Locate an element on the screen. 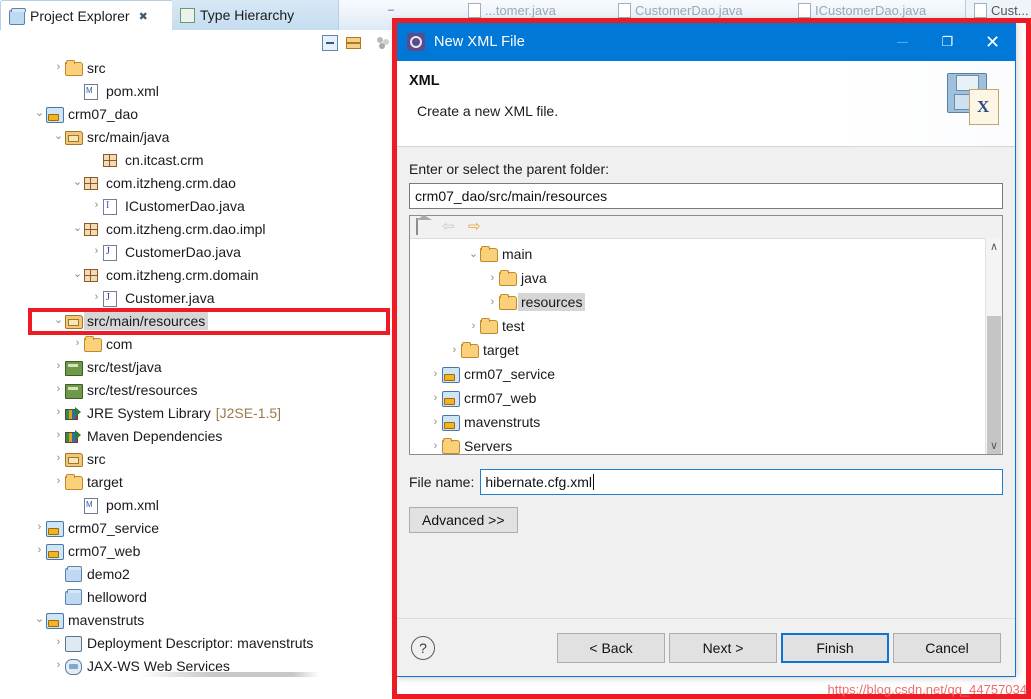  scroll-up-icon: ∧ is located at coordinates (994, 246).